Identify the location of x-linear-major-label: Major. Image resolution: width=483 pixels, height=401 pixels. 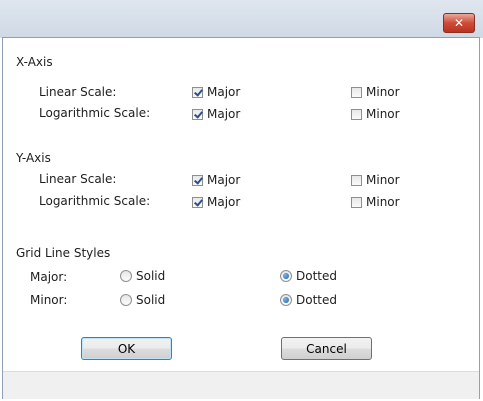
(223, 92).